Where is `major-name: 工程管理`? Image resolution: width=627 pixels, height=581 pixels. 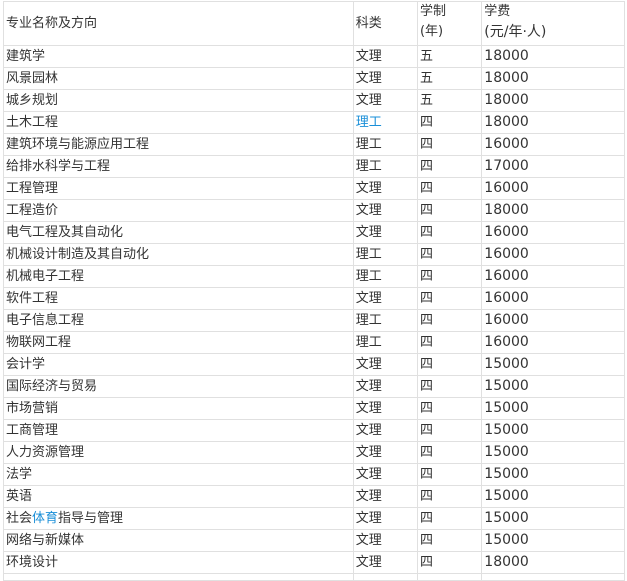
major-name: 工程管理 is located at coordinates (178, 188).